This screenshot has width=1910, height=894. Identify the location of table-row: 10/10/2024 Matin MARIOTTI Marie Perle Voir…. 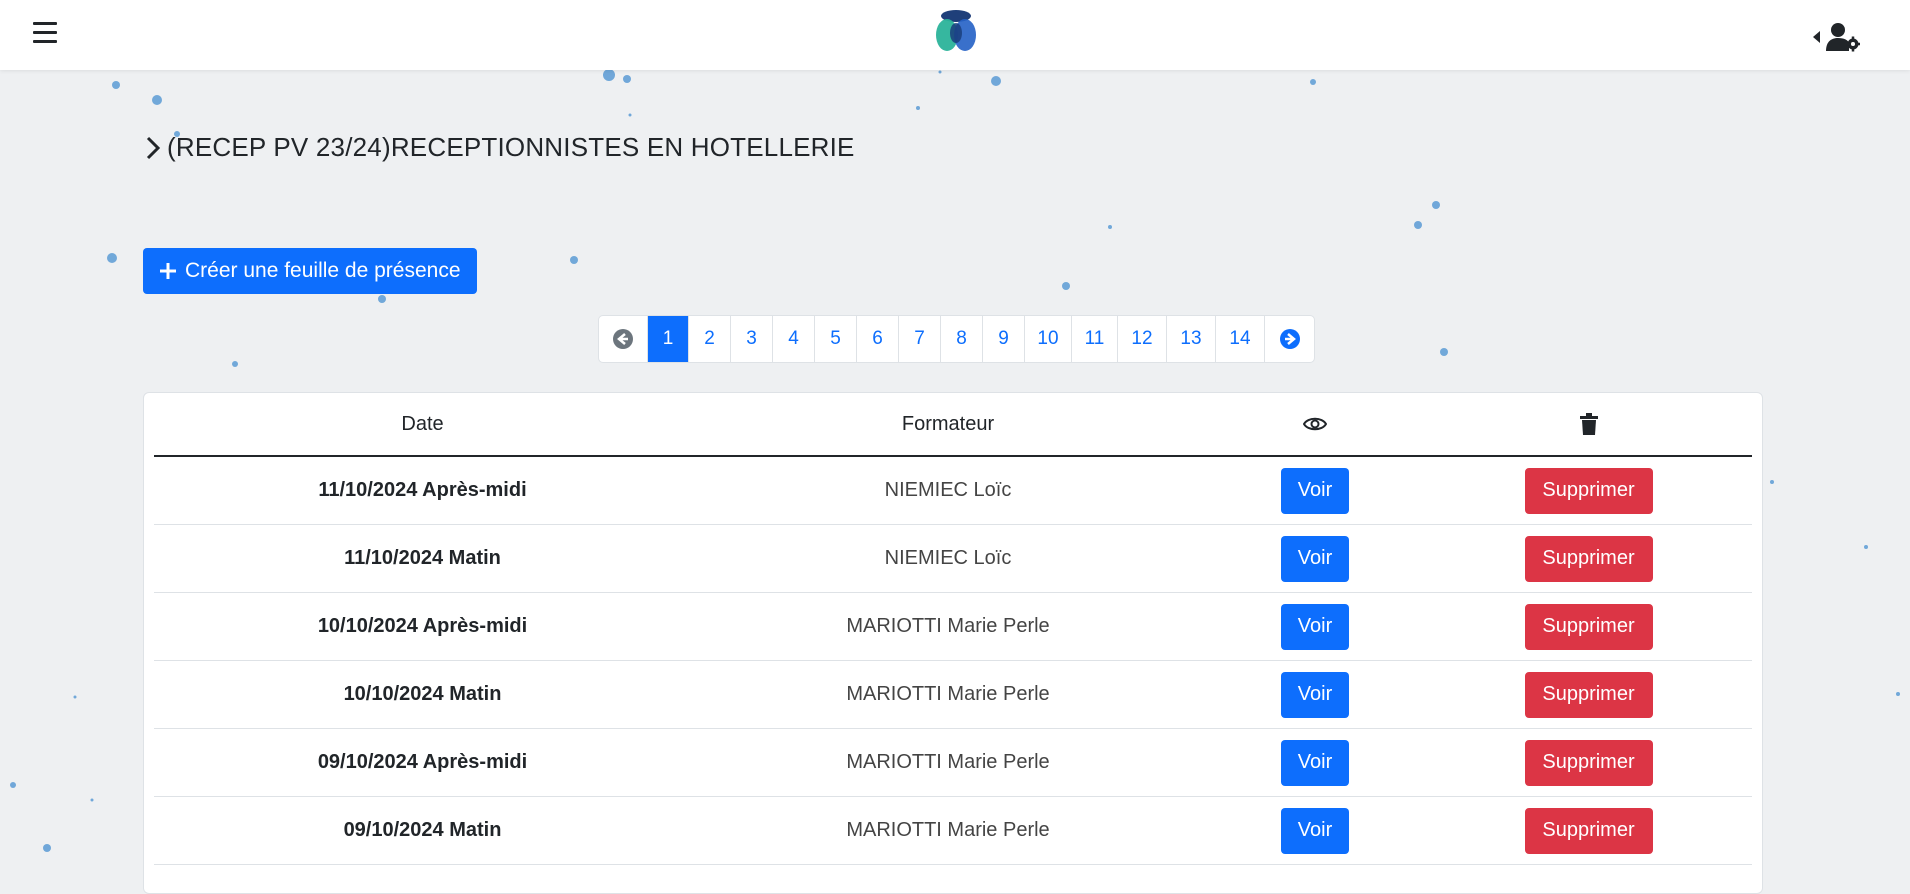
(953, 694).